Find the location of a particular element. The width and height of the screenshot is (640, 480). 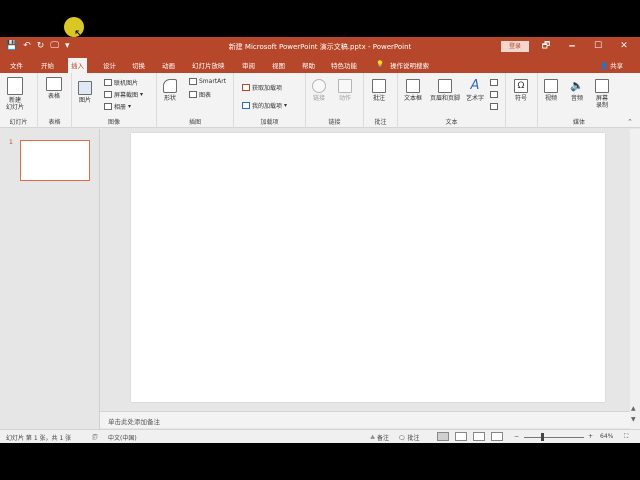

date-icon is located at coordinates (494, 82).